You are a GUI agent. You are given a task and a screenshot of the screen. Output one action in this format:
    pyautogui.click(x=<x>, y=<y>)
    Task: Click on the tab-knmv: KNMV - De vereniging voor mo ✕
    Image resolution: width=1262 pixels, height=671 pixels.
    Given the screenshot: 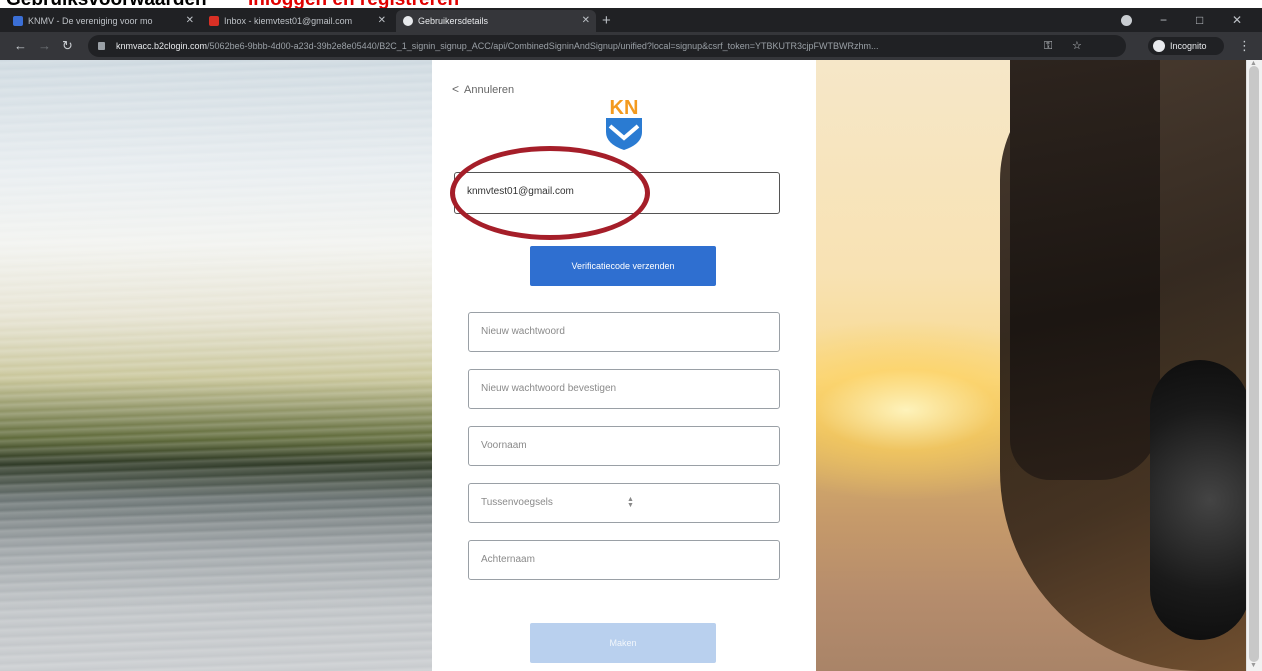 What is the action you would take?
    pyautogui.click(x=103, y=21)
    